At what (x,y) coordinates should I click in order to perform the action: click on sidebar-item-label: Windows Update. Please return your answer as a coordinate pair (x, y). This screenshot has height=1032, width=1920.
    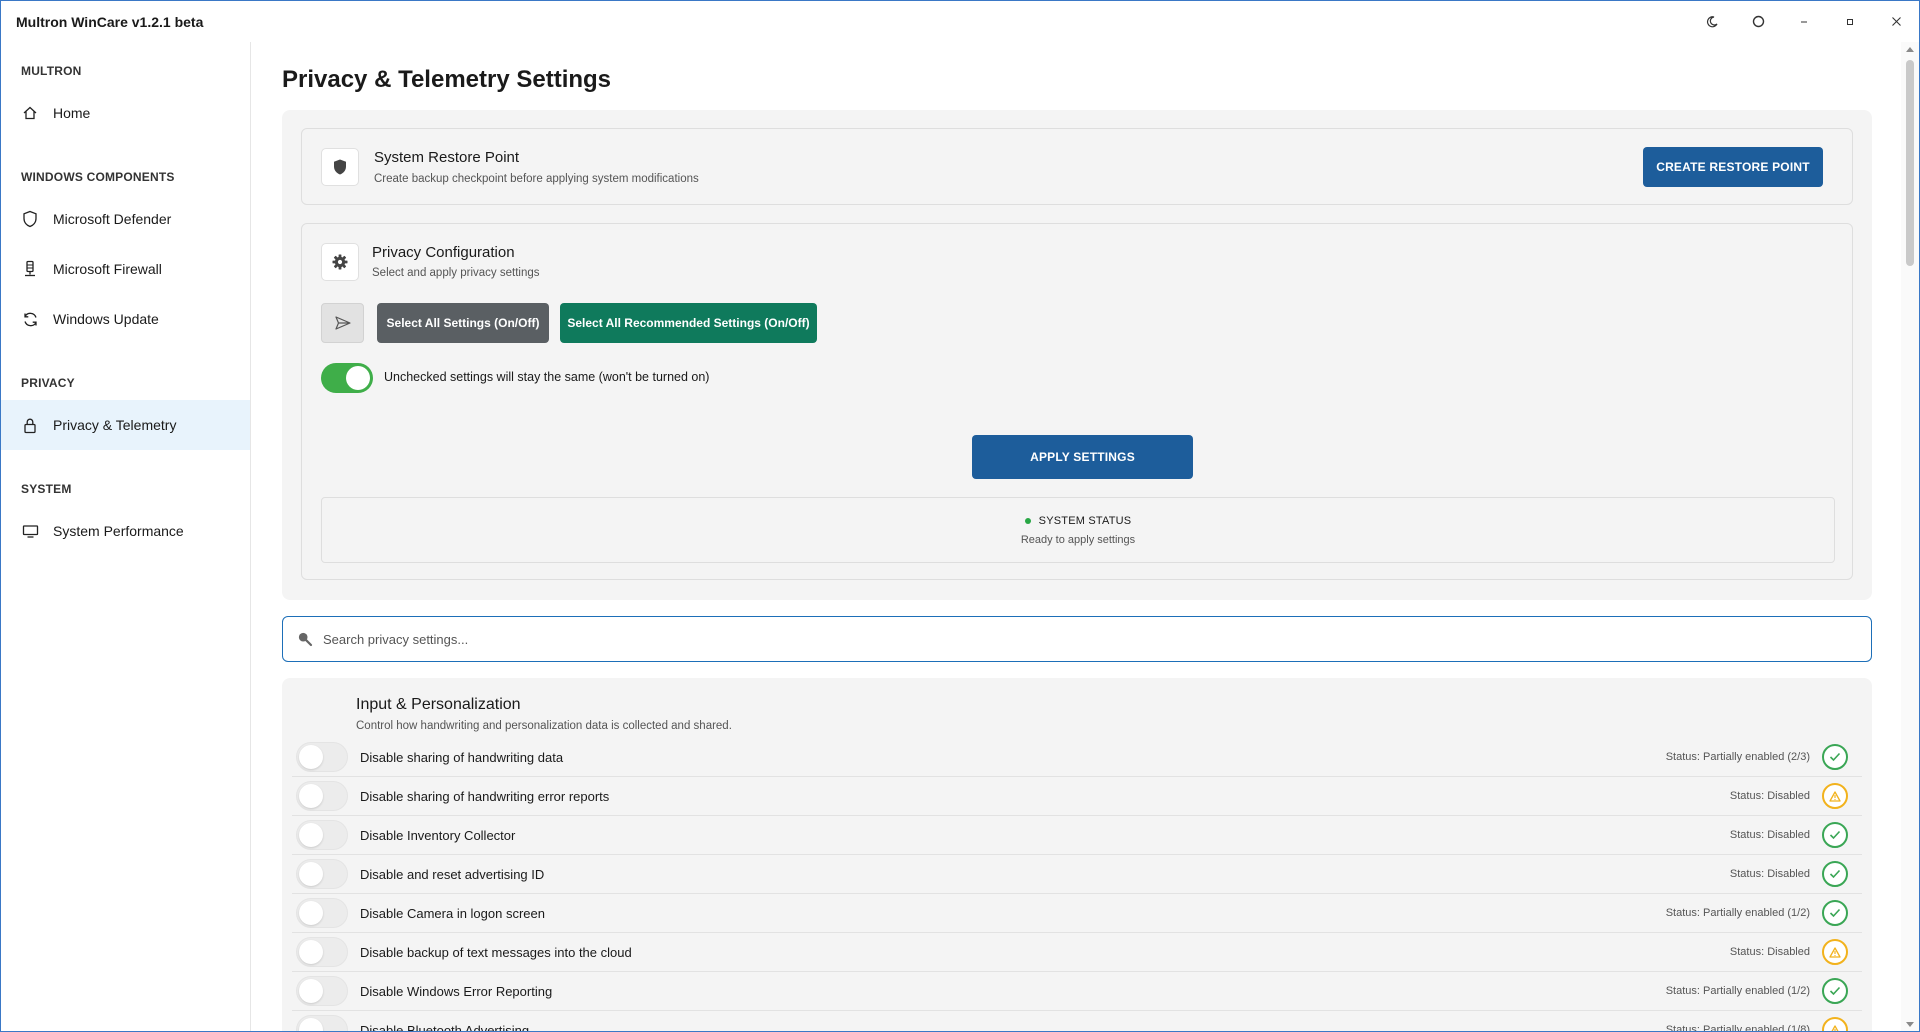
    Looking at the image, I should click on (106, 319).